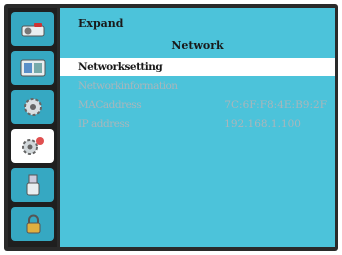 The image size is (342, 255). Describe the element at coordinates (101, 23) in the screenshot. I see `menu-title: Expand` at that location.